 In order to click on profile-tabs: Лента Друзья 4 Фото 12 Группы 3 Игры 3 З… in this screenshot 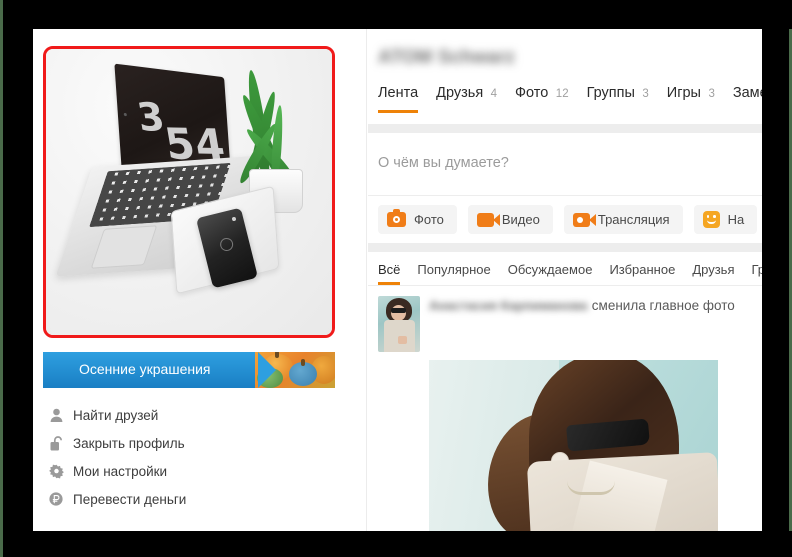, I will do `click(570, 98)`.